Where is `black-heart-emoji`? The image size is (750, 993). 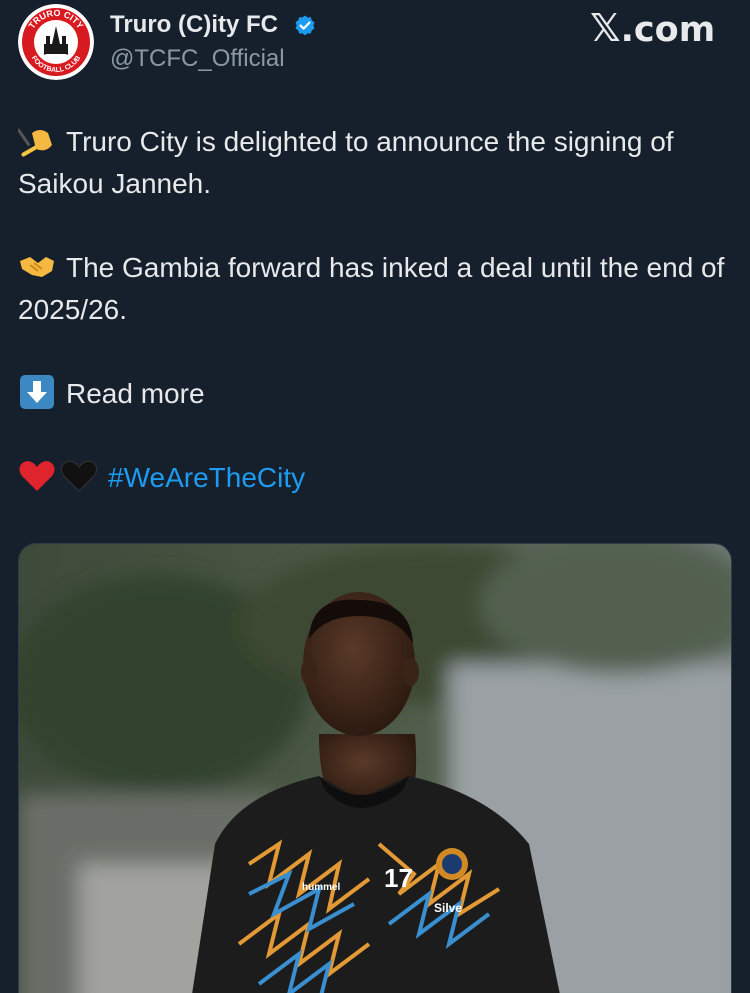
black-heart-emoji is located at coordinates (79, 476).